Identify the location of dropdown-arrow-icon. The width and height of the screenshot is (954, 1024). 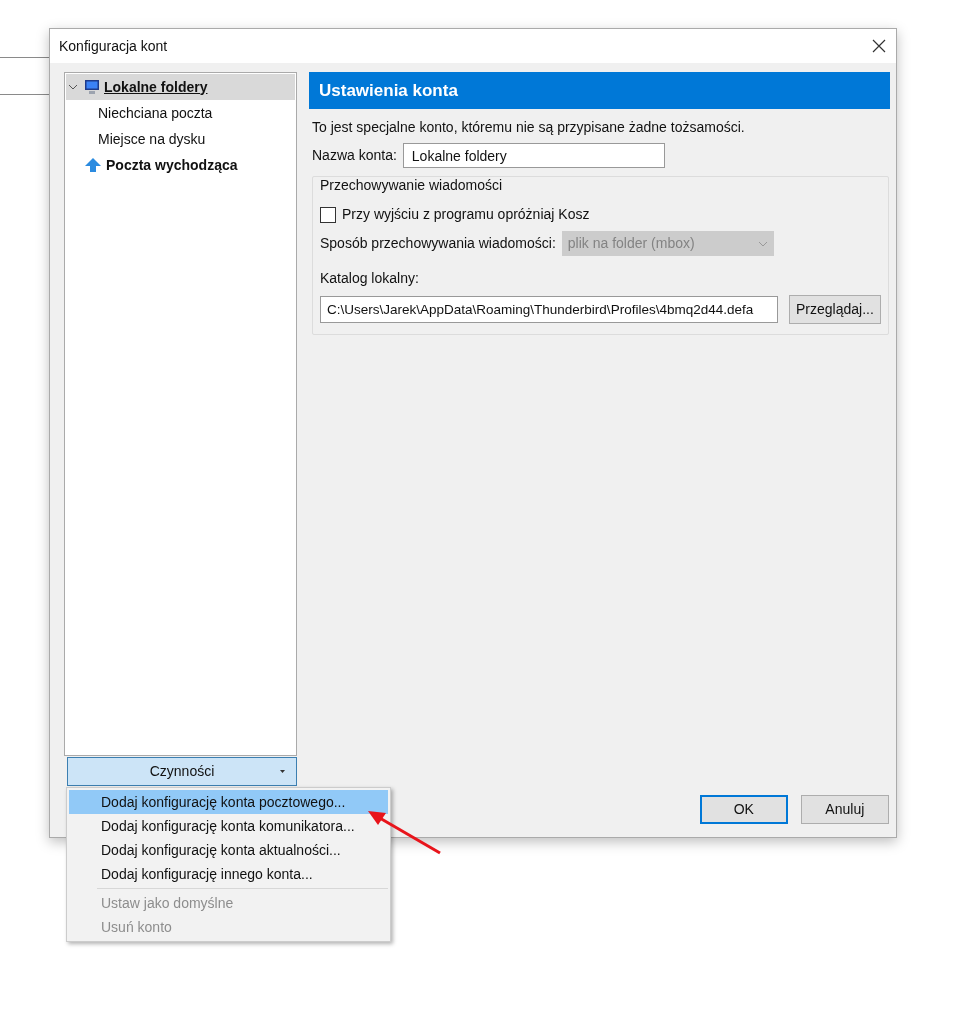
(282, 771).